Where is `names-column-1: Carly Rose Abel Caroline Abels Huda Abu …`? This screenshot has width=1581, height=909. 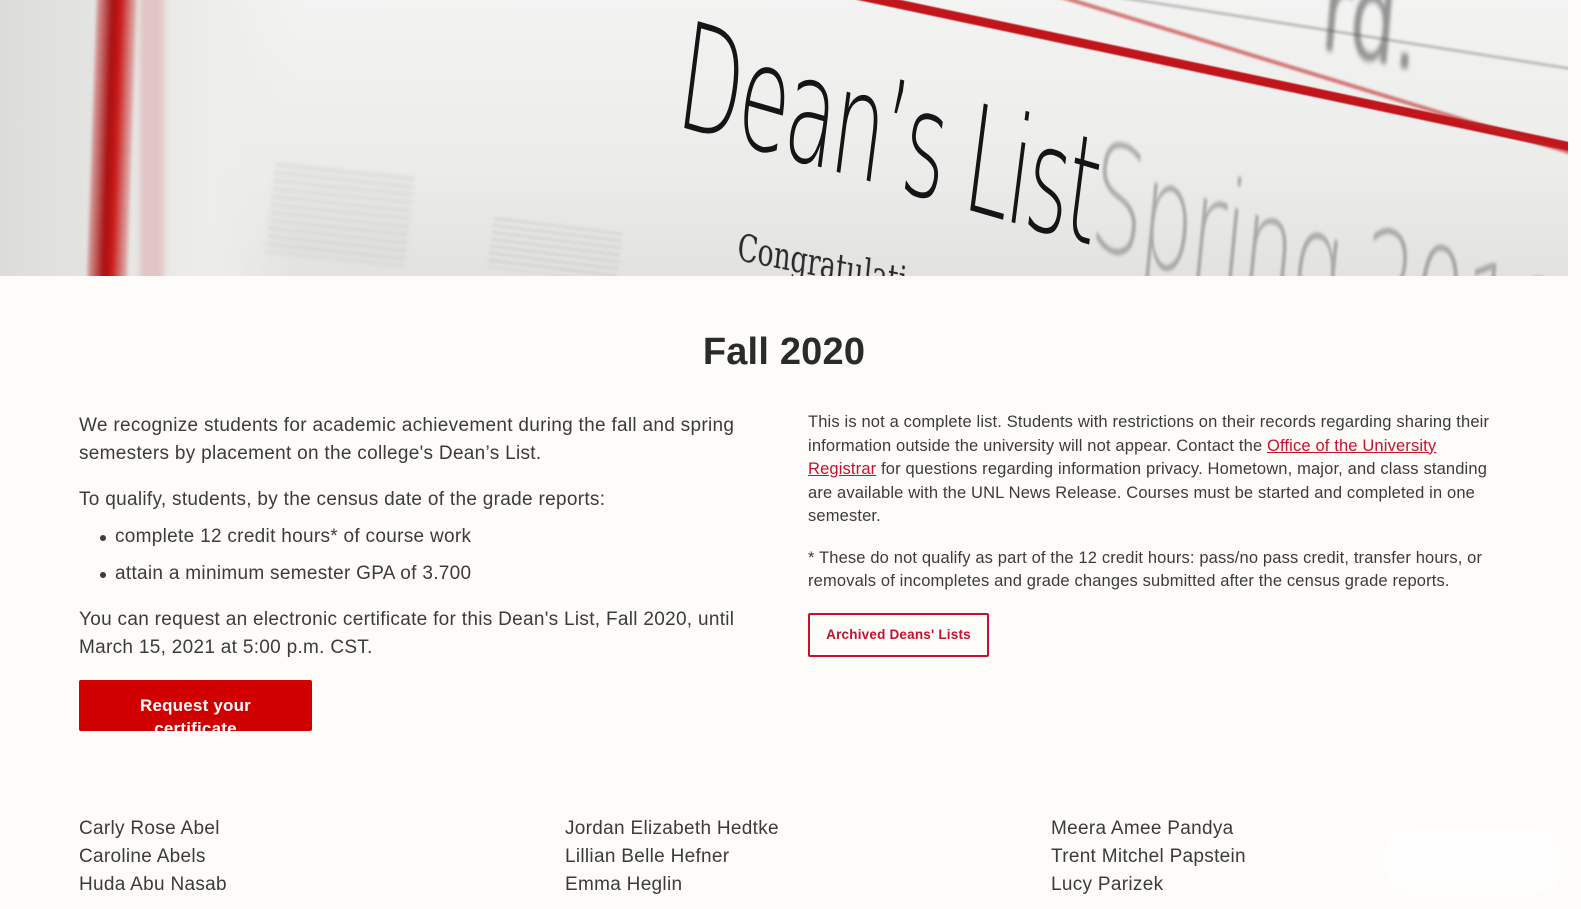
names-column-1: Carly Rose Abel Caroline Abels Huda Abu … is located at coordinates (153, 857).